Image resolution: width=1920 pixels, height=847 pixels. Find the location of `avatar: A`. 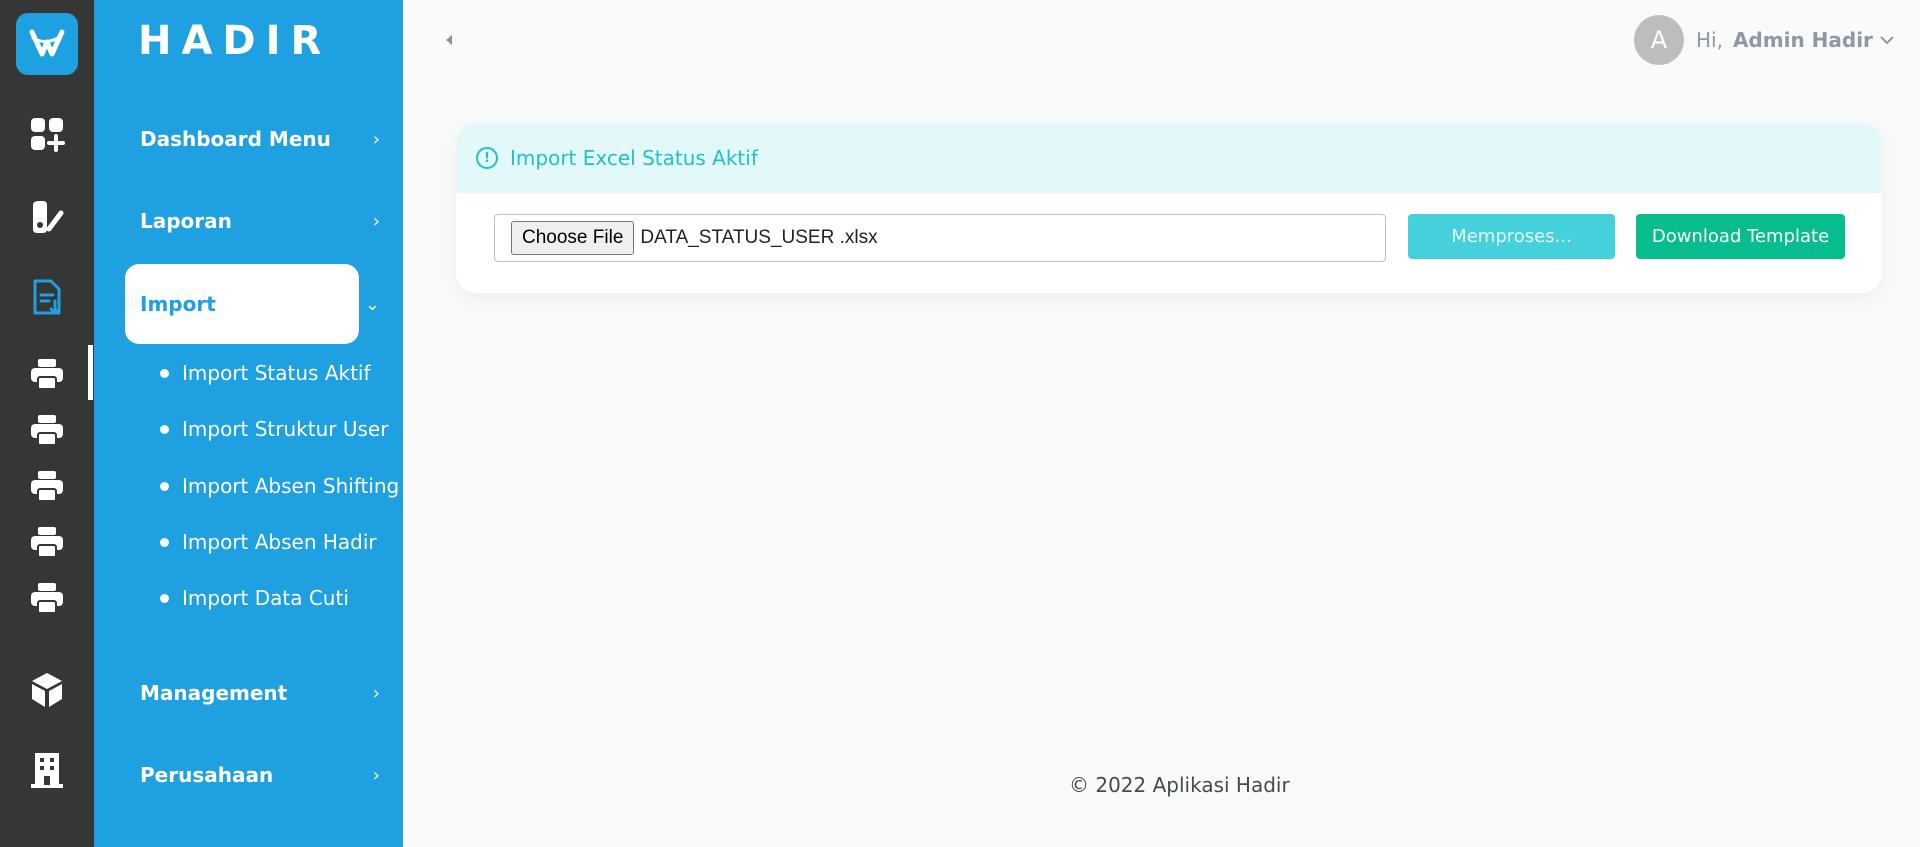

avatar: A is located at coordinates (1659, 40).